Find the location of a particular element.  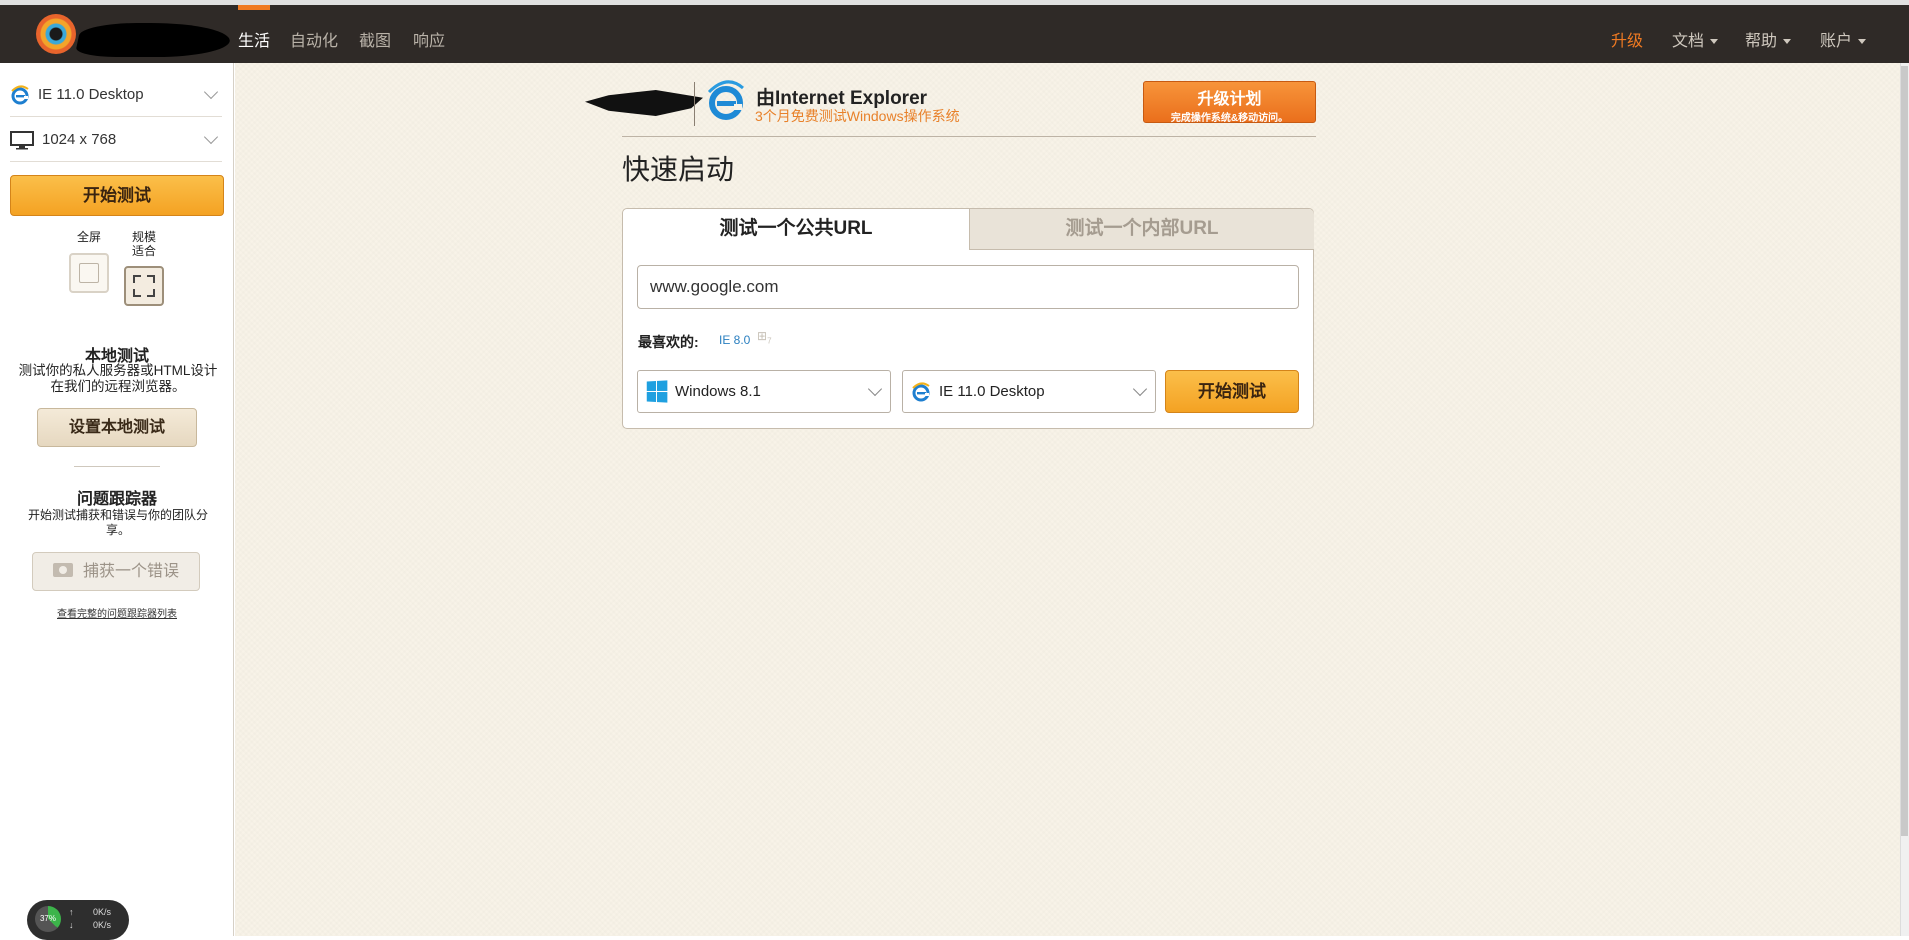

windows-flag-glyph: ⊞ is located at coordinates (762, 336).